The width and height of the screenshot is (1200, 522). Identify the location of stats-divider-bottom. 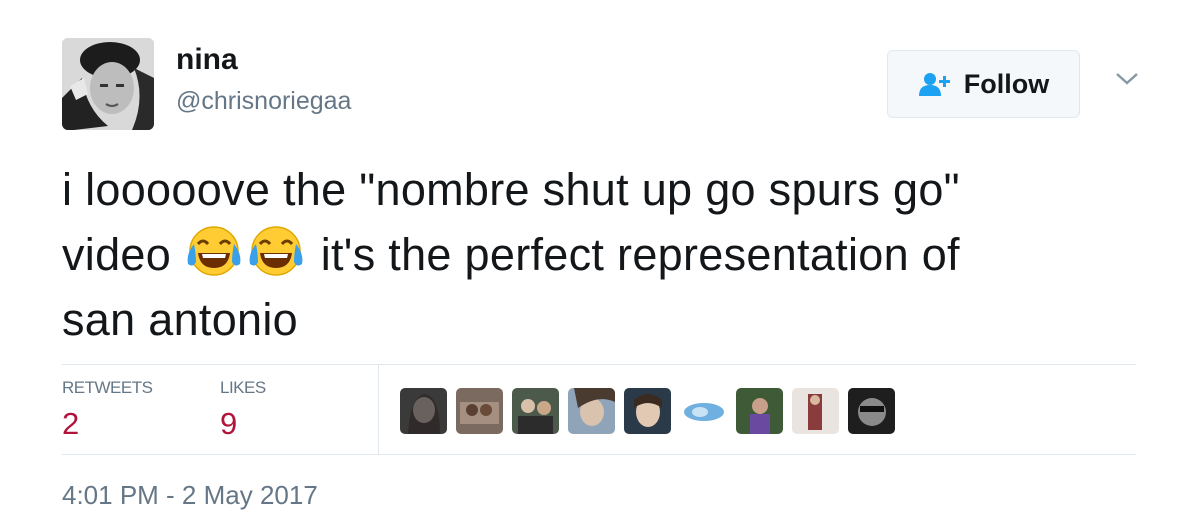
(599, 454).